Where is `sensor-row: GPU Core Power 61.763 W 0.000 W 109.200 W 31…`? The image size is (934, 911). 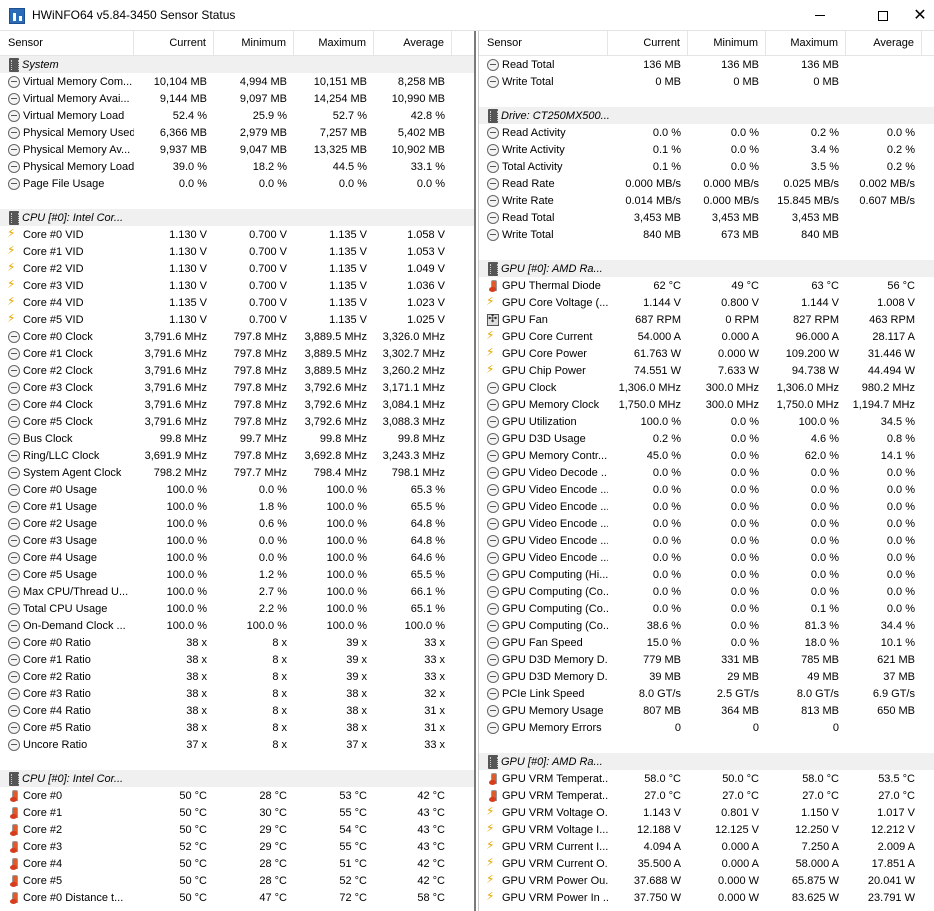
sensor-row: GPU Core Power 61.763 W 0.000 W 109.200 W 31… is located at coordinates (706, 353).